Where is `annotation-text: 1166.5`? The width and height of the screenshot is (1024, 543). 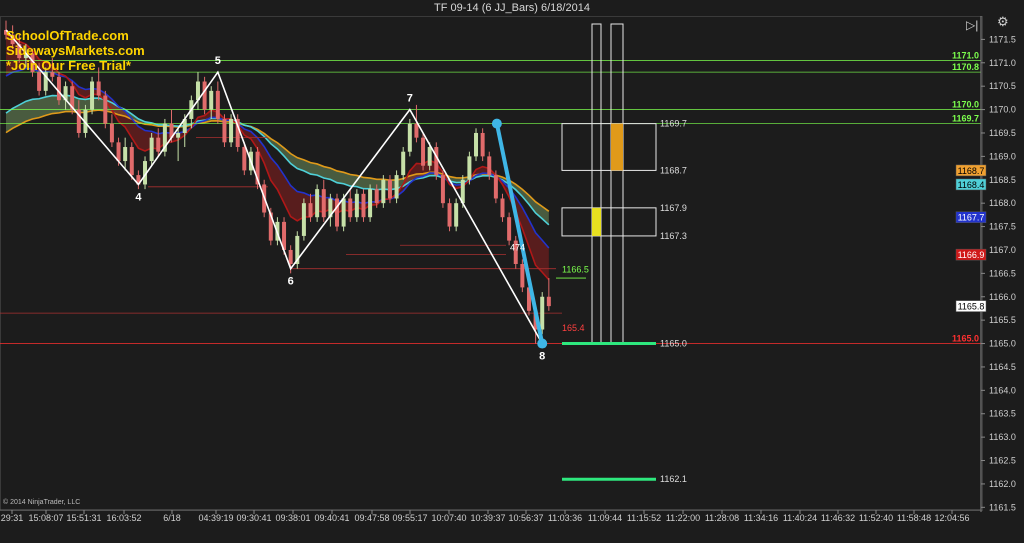 annotation-text: 1166.5 is located at coordinates (575, 270).